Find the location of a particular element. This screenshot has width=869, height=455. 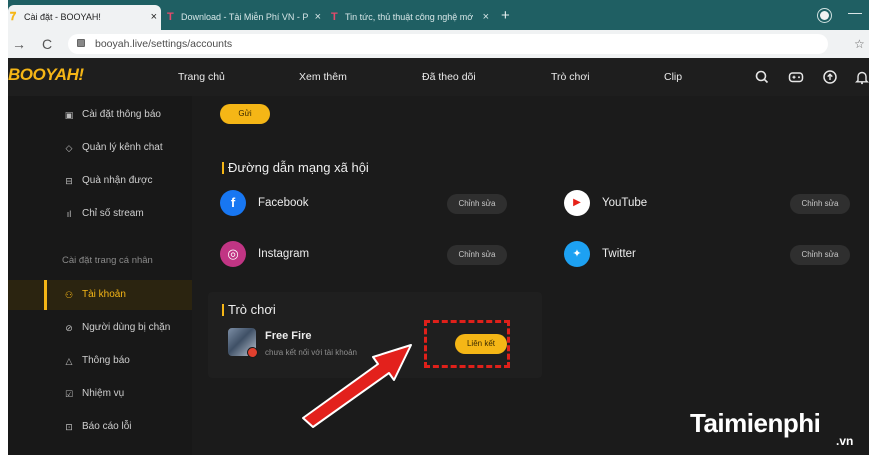

watermark-tld: .vn is located at coordinates (845, 441).